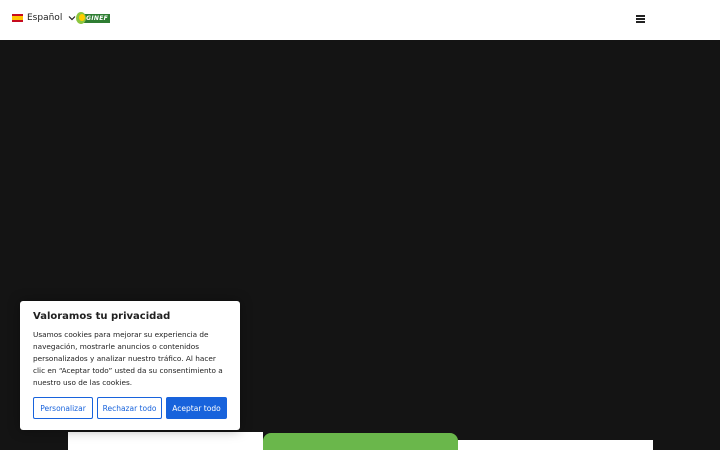 This screenshot has height=450, width=720. I want to click on spain-flag-icon, so click(17, 18).